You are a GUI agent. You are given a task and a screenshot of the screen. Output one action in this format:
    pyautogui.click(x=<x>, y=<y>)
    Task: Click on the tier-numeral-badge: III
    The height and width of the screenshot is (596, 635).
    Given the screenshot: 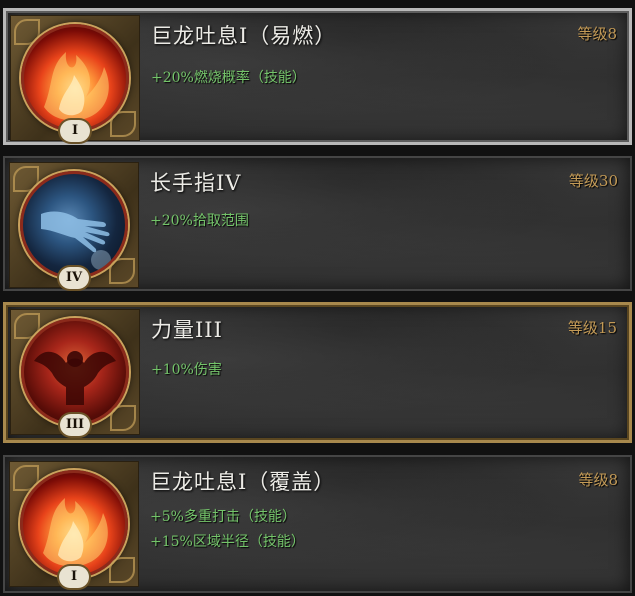 What is the action you would take?
    pyautogui.click(x=75, y=425)
    